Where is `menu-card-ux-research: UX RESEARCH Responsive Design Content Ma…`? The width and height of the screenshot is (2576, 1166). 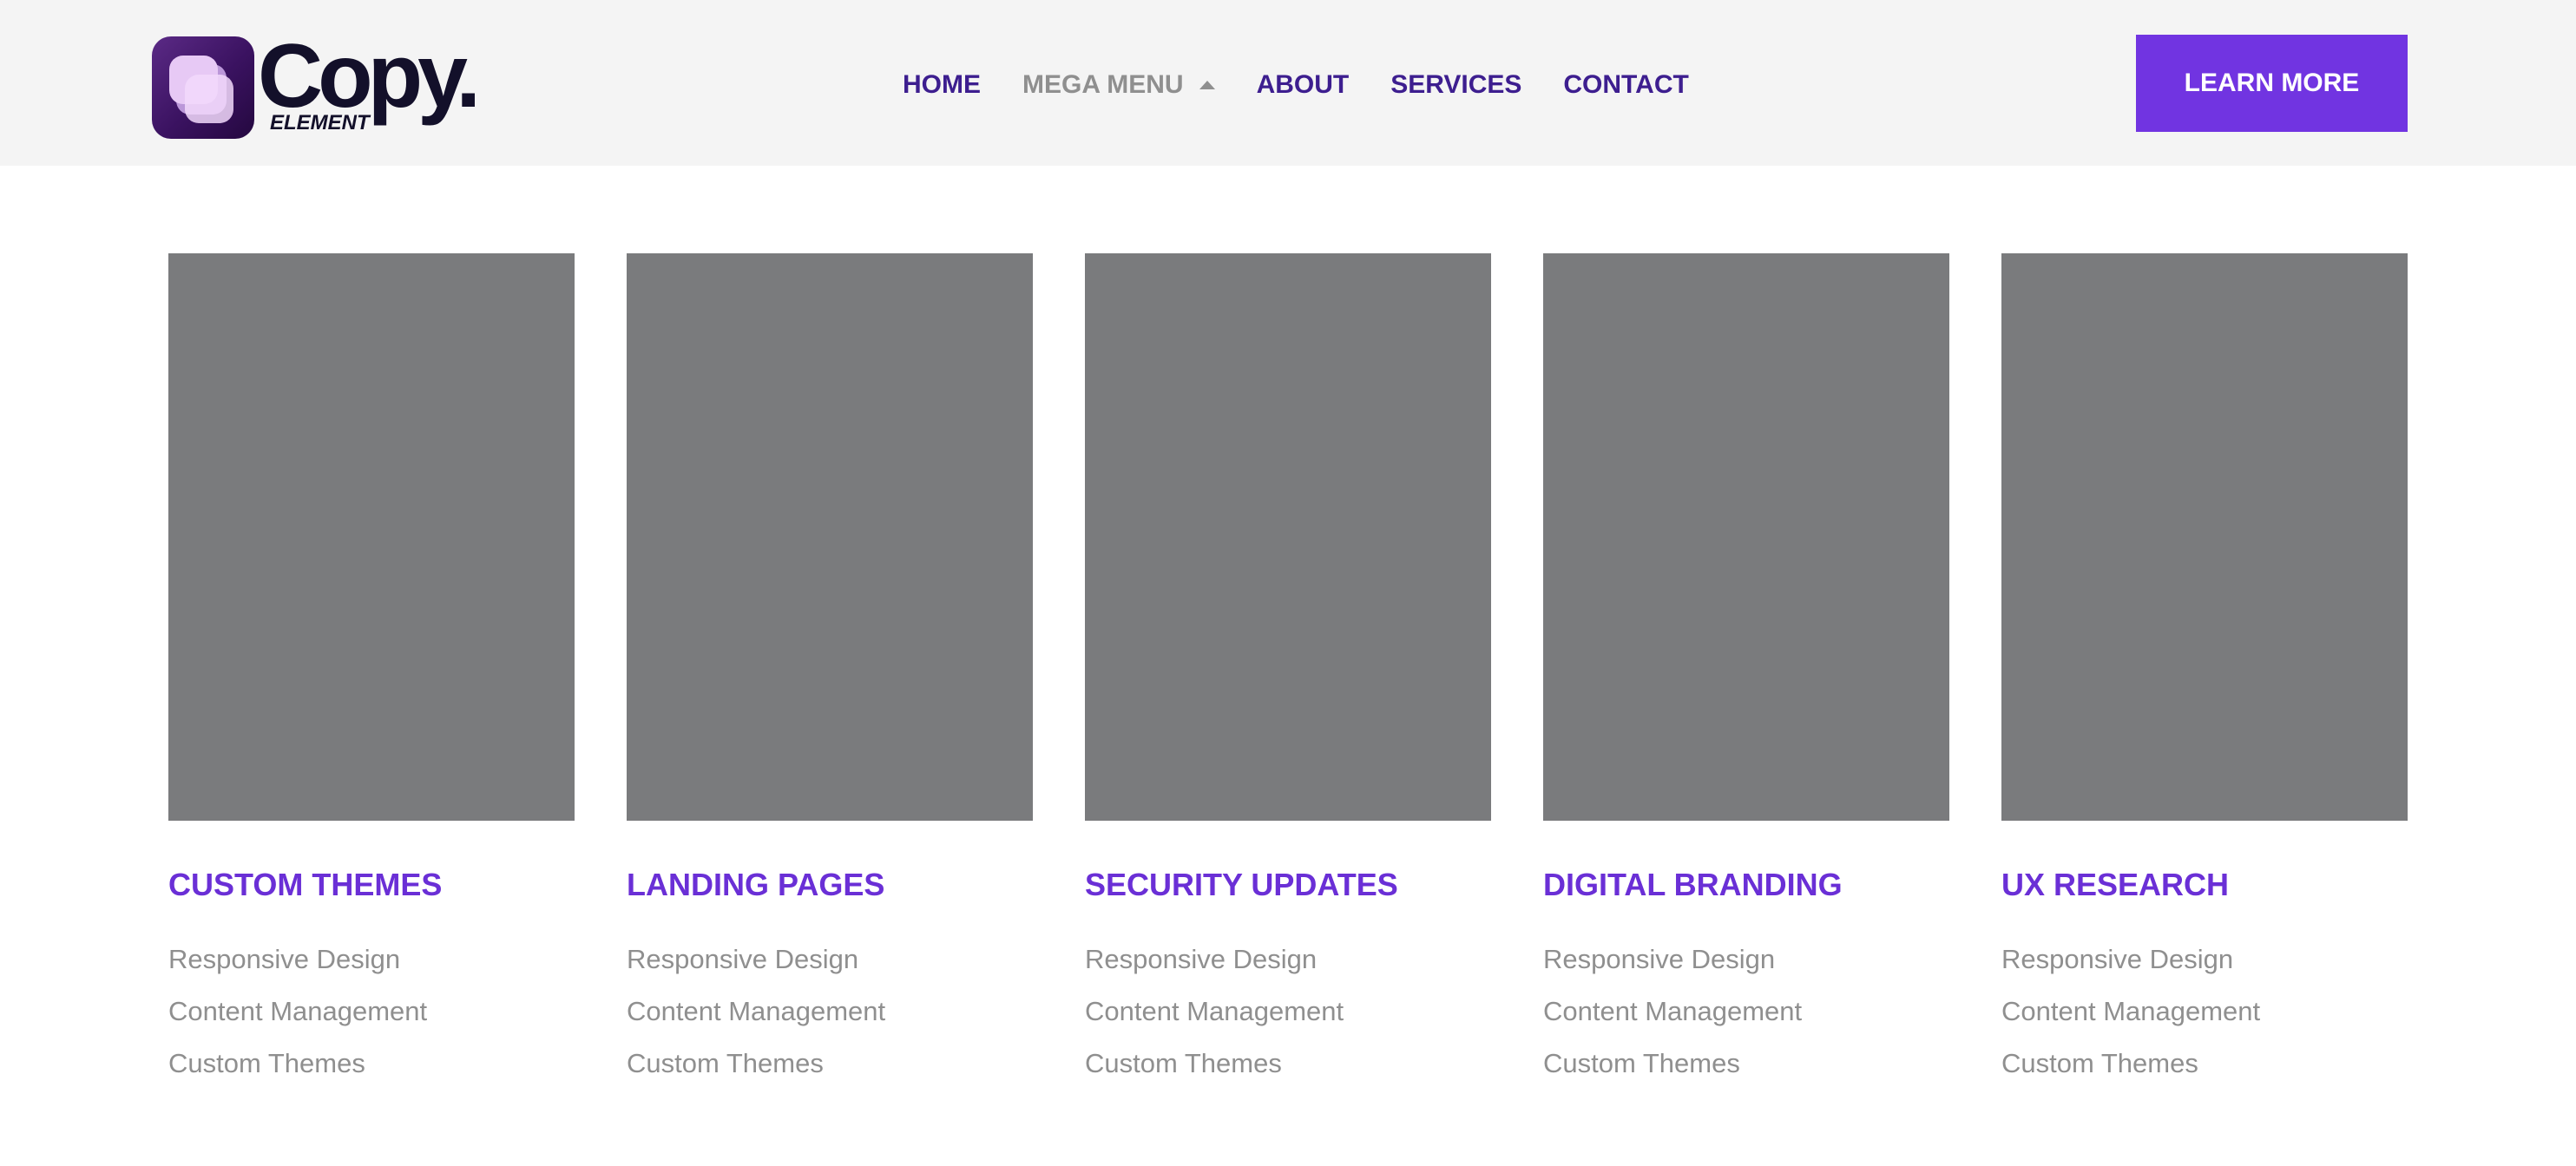 menu-card-ux-research: UX RESEARCH Responsive Design Content Ma… is located at coordinates (2204, 672).